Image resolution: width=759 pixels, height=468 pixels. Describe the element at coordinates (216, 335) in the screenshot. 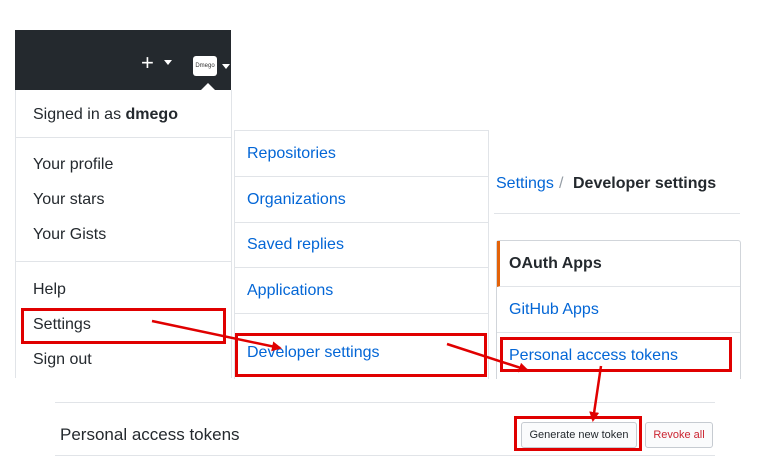

I see `arrow-to-developer-settings` at that location.